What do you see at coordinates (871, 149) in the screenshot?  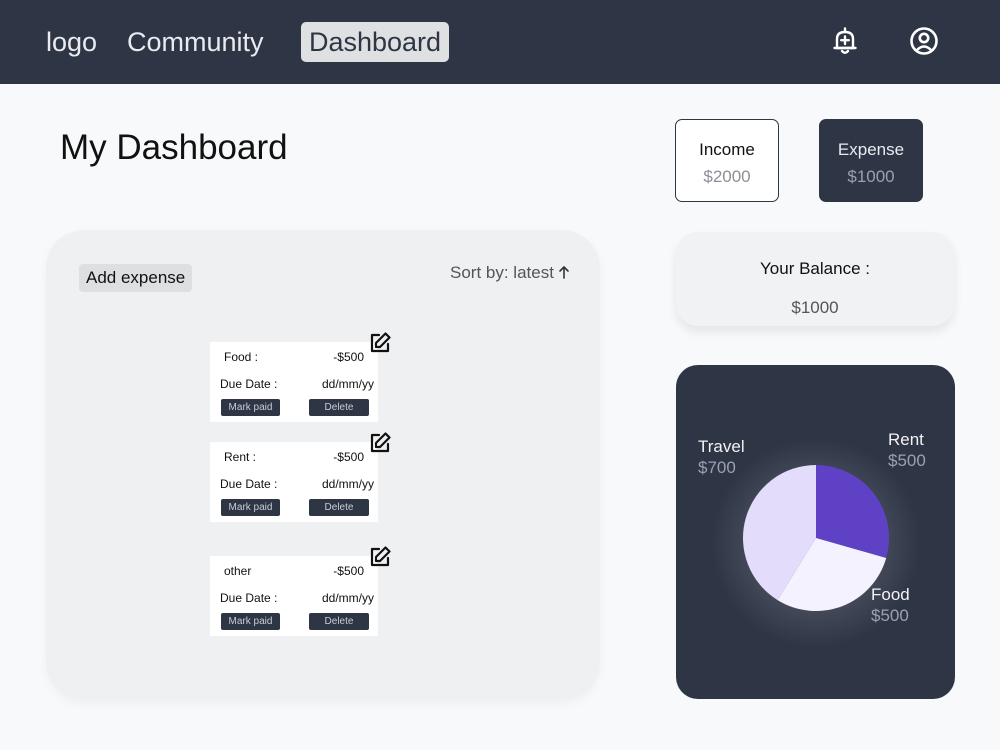 I see `expense-label: Expense` at bounding box center [871, 149].